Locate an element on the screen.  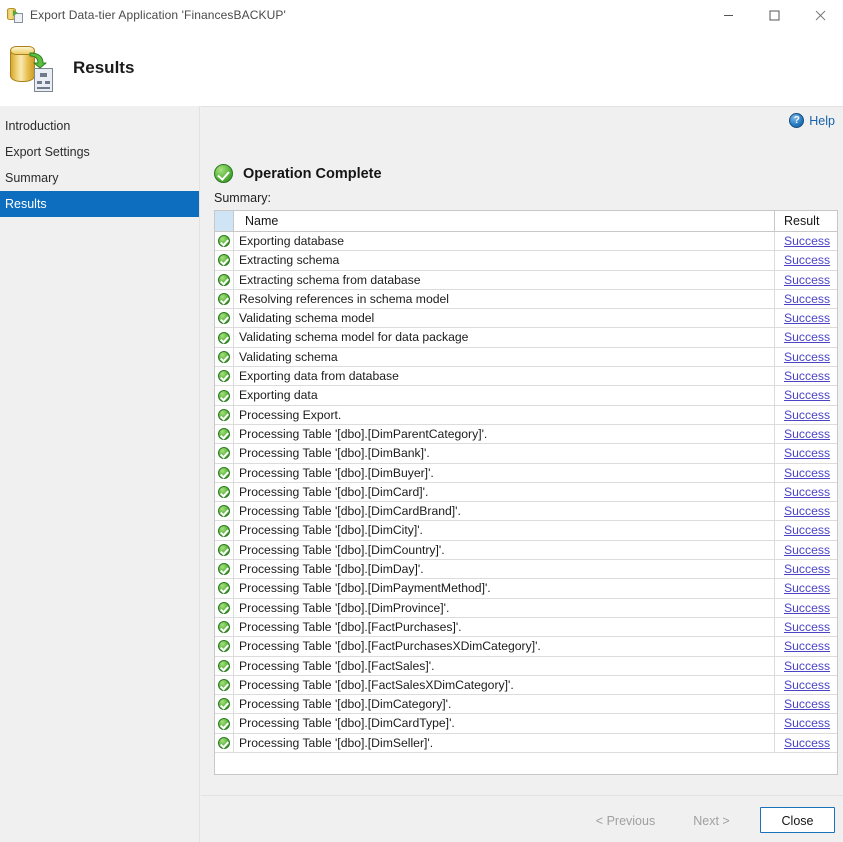
row-name-cell: Processing Table '[dbo].[DimCategory]'. is located at coordinates (504, 704).